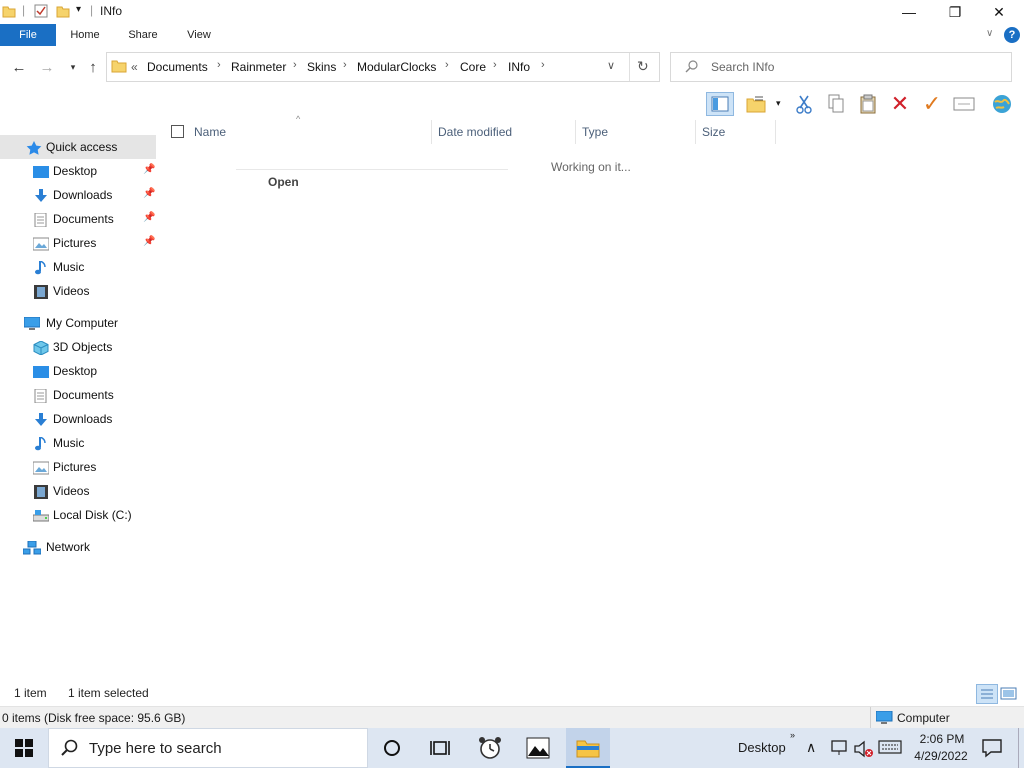 This screenshot has width=1024, height=768. I want to click on recent-locations-button: ▾, so click(73, 67).